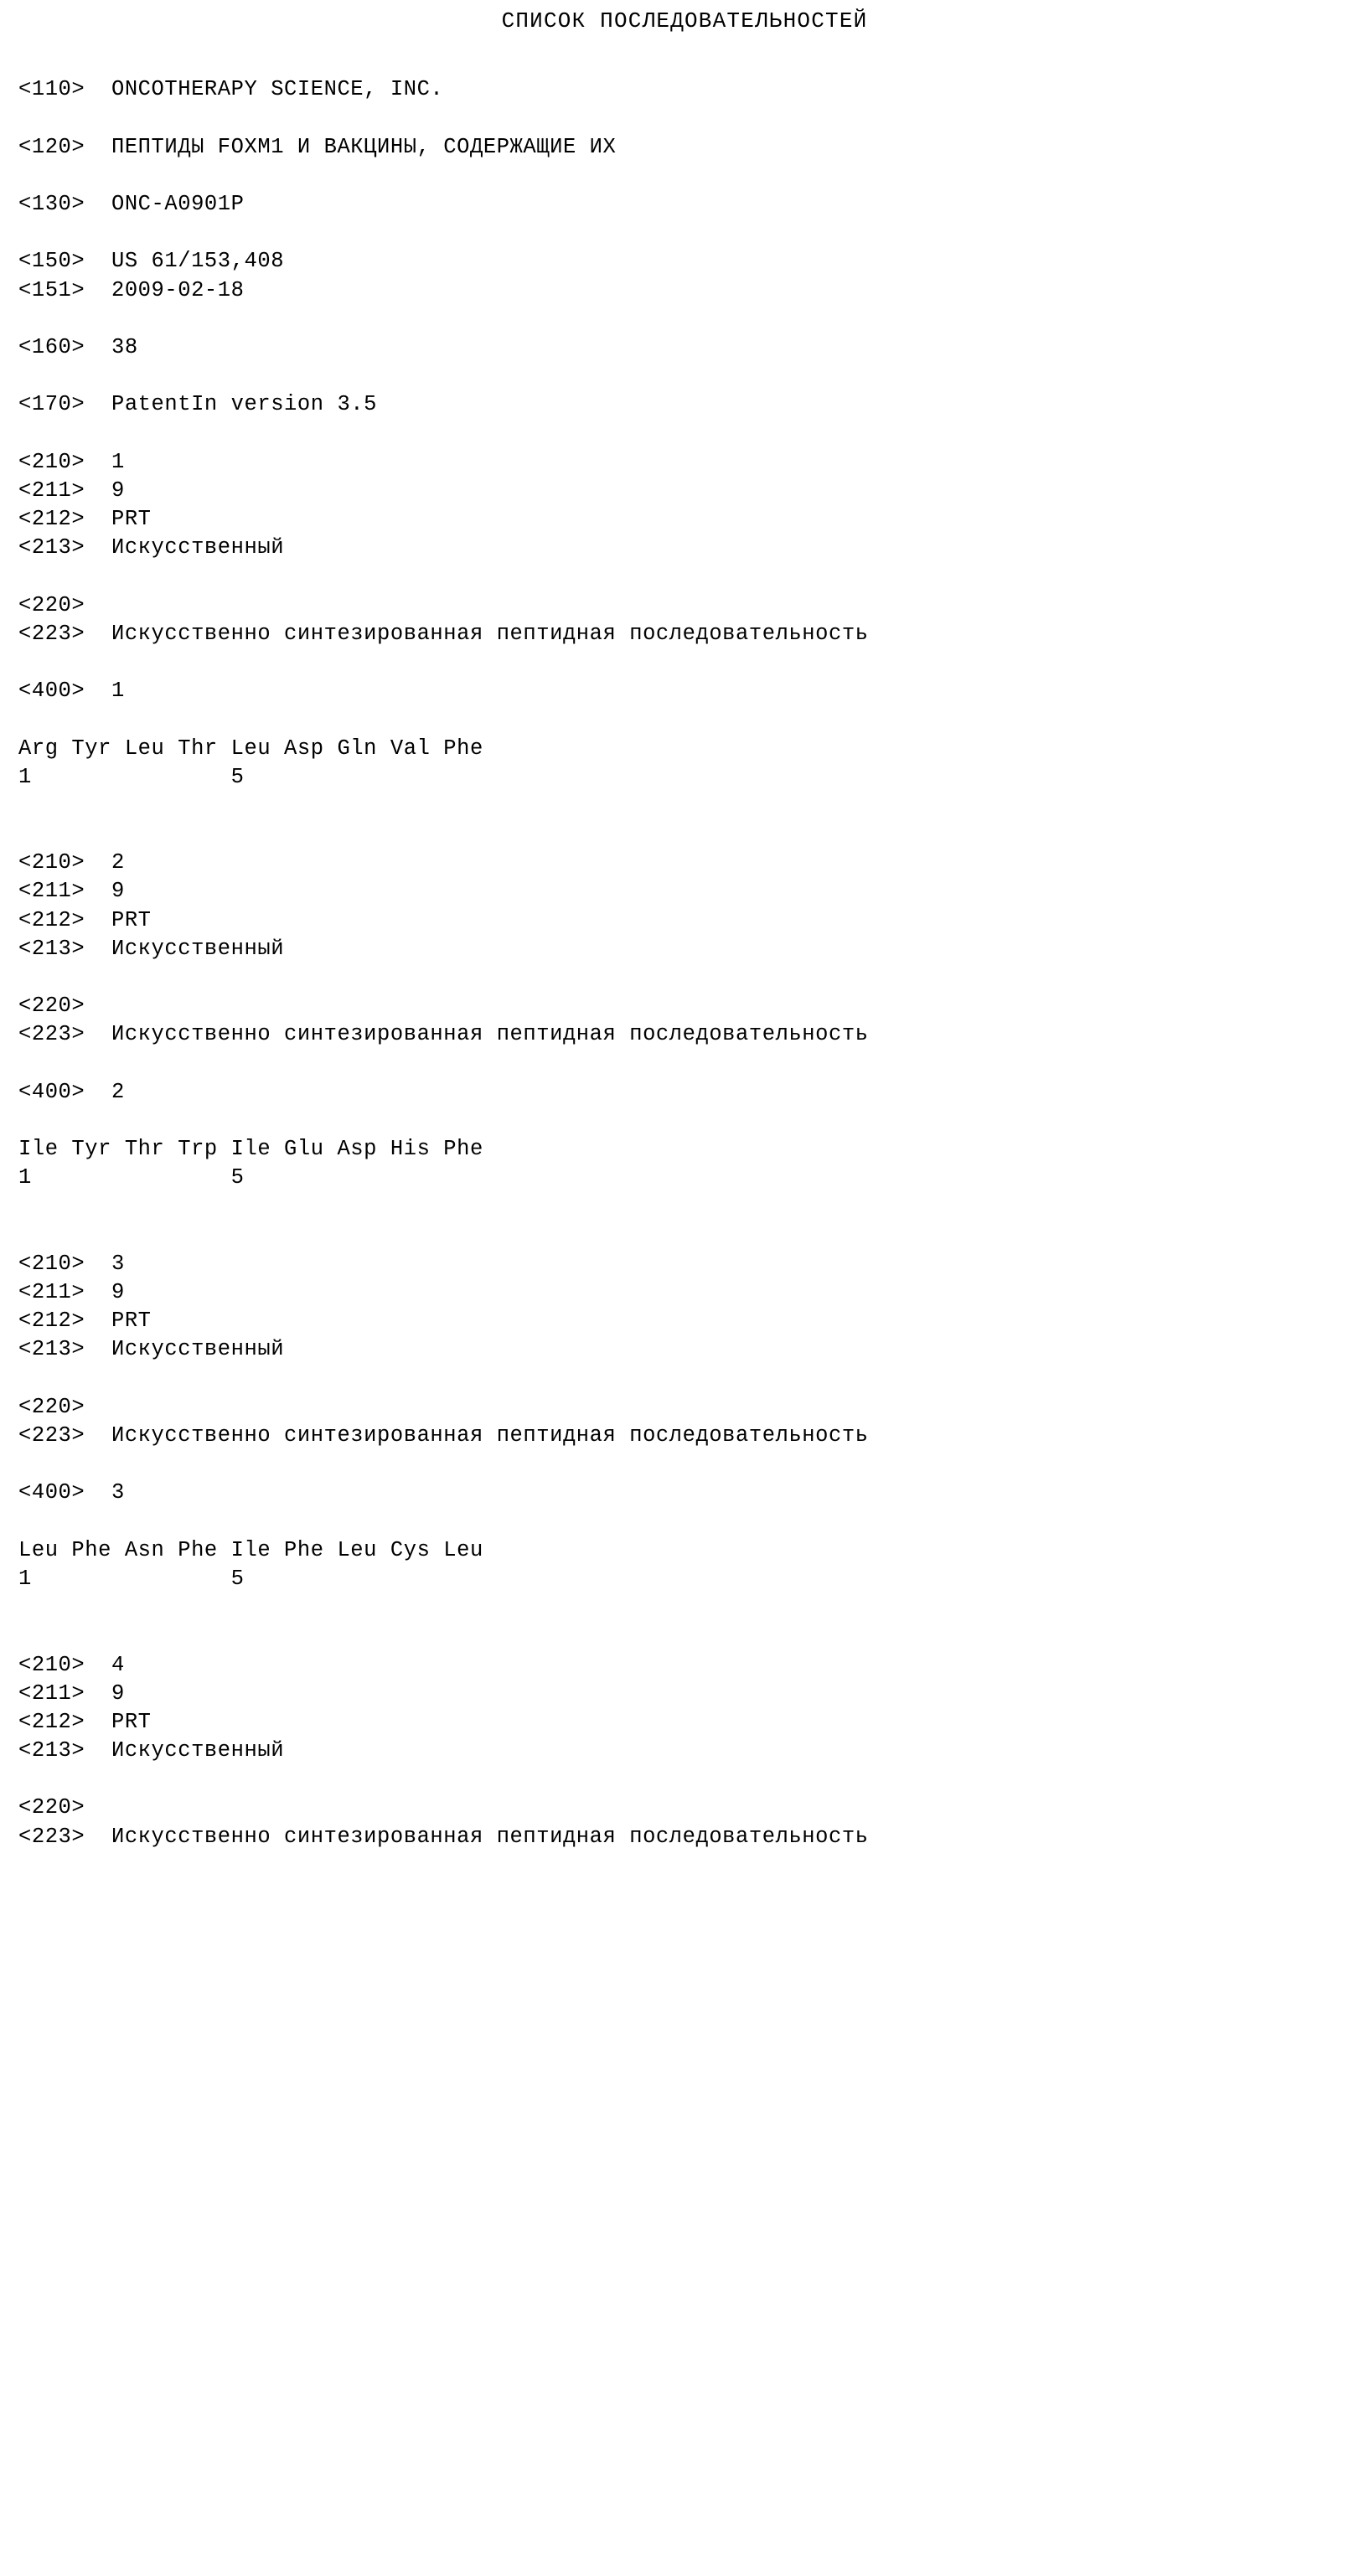 Image resolution: width=1369 pixels, height=2576 pixels. What do you see at coordinates (250, 748) in the screenshot?
I see `sequence-residue-line: Arg Tyr Leu Thr Leu Asp Gln Val Phe` at bounding box center [250, 748].